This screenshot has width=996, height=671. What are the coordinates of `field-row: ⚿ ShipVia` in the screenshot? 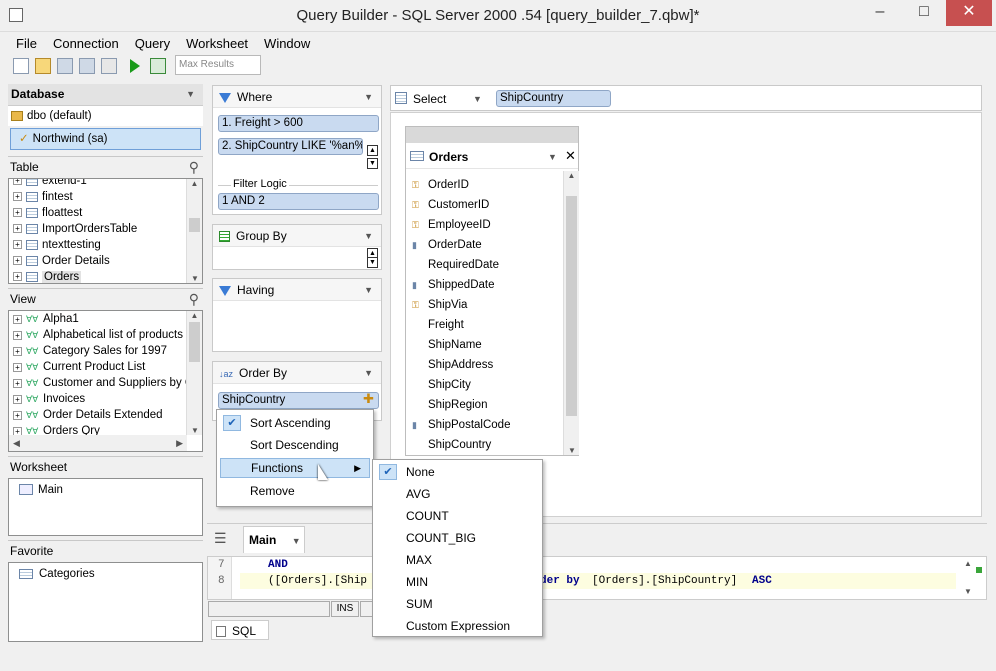 It's located at (484, 305).